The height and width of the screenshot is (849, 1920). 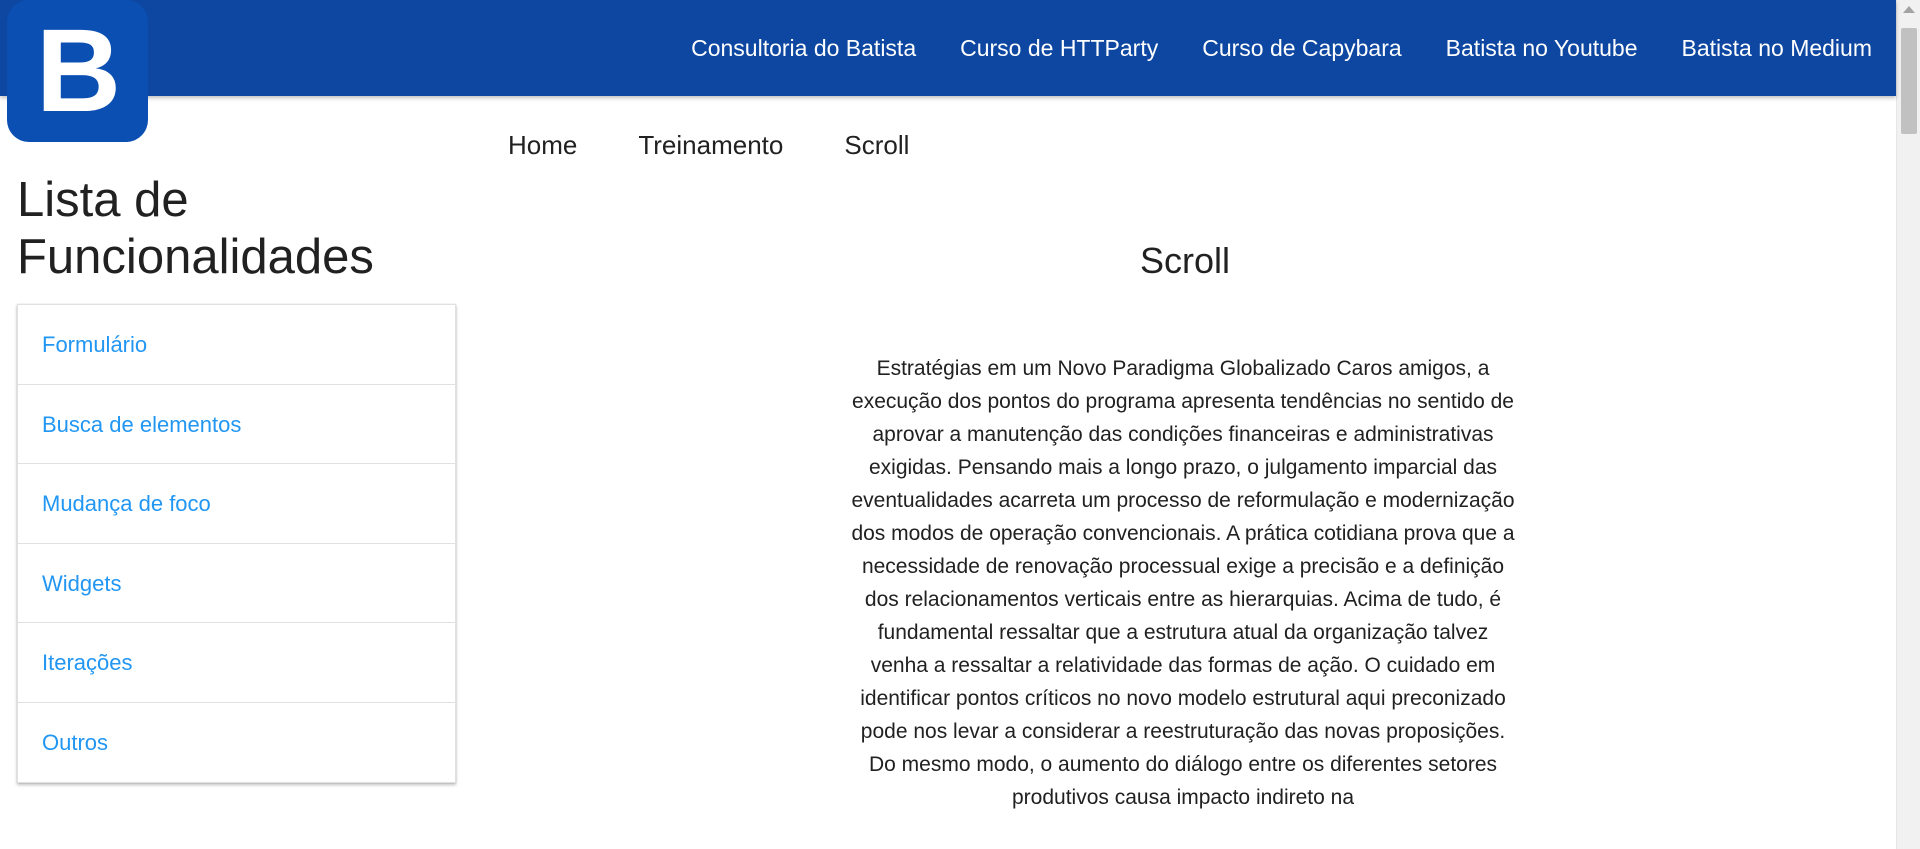 What do you see at coordinates (1909, 9) in the screenshot?
I see `scroll-up-arrow-icon` at bounding box center [1909, 9].